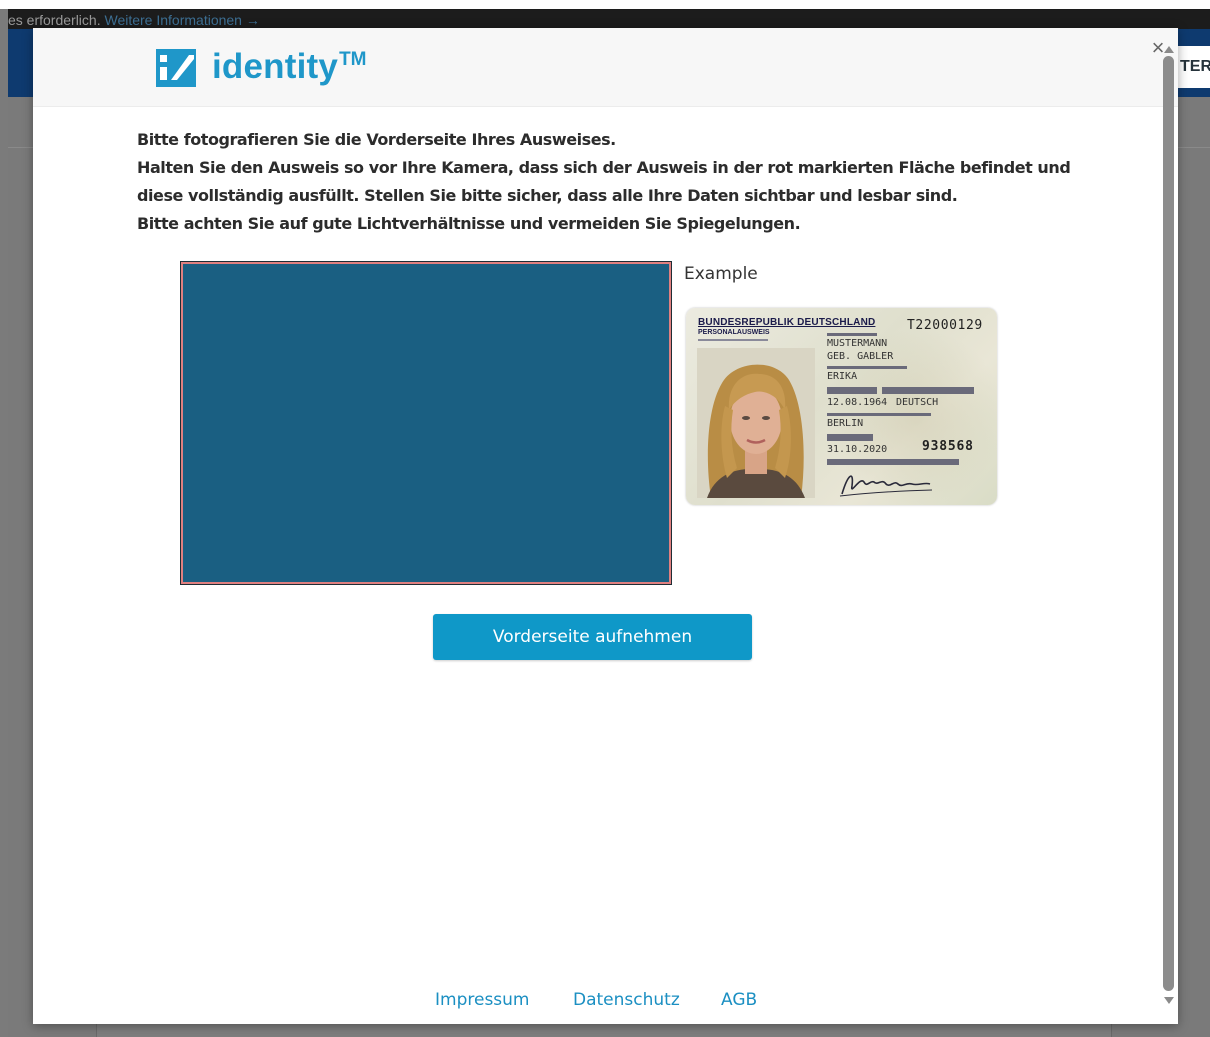  I want to click on example-label: Example, so click(721, 274).